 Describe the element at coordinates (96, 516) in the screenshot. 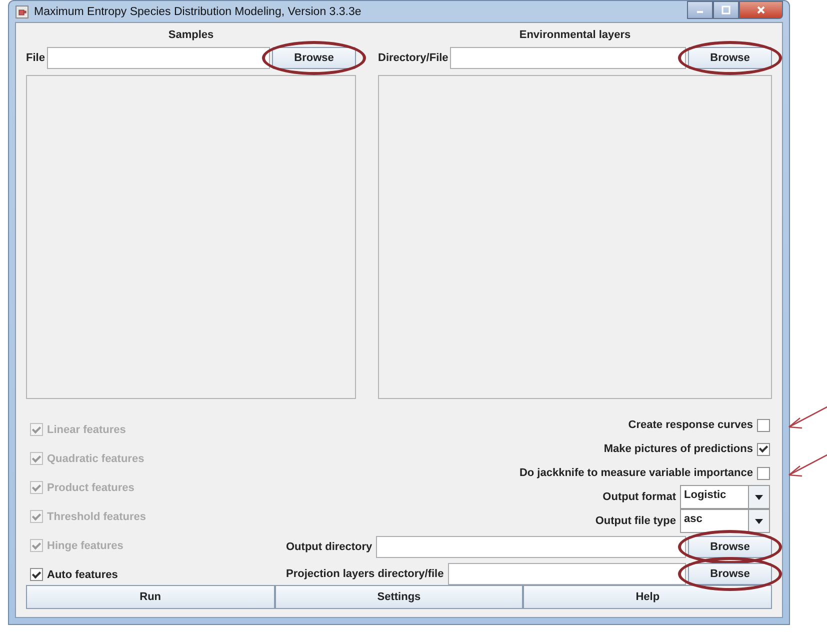

I see `checkbox-label: Threshold features` at that location.